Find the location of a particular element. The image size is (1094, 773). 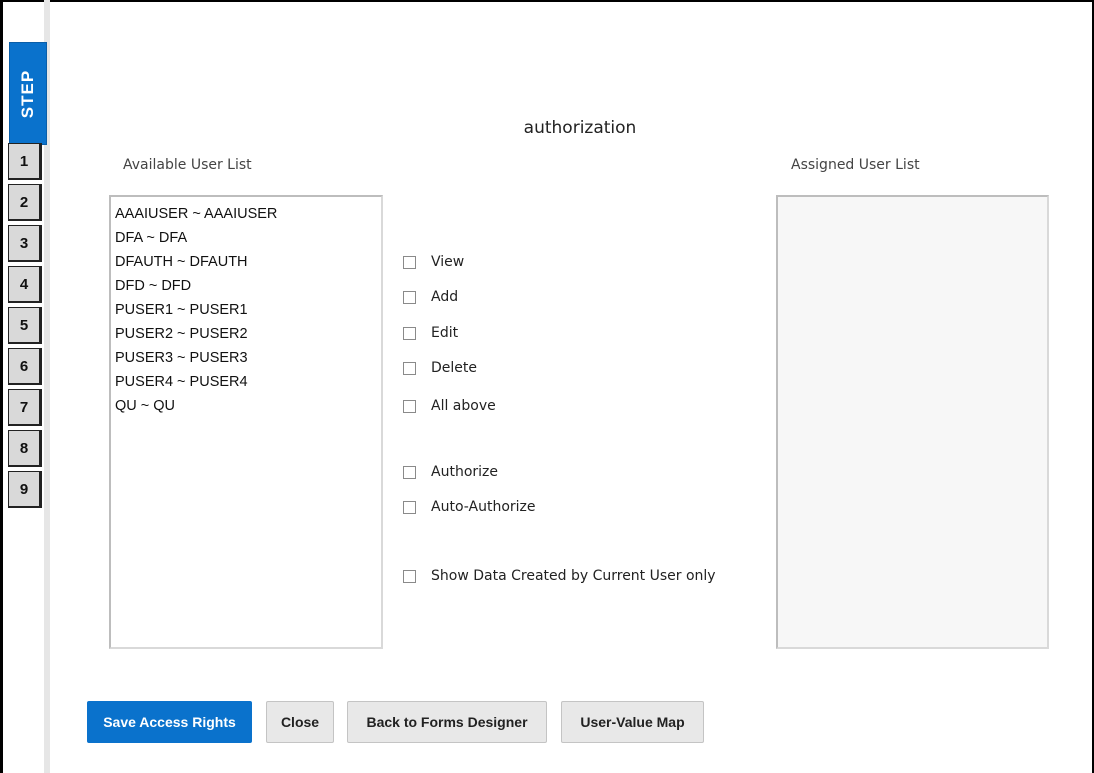

delete-checkbox-label: Delete is located at coordinates (454, 368).